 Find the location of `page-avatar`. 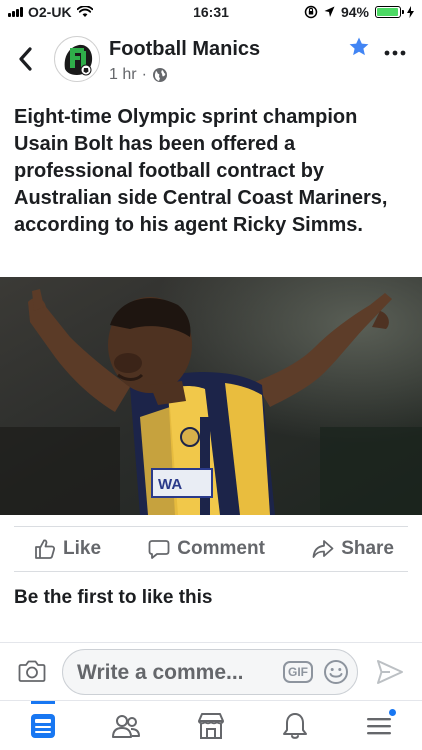

page-avatar is located at coordinates (77, 59).